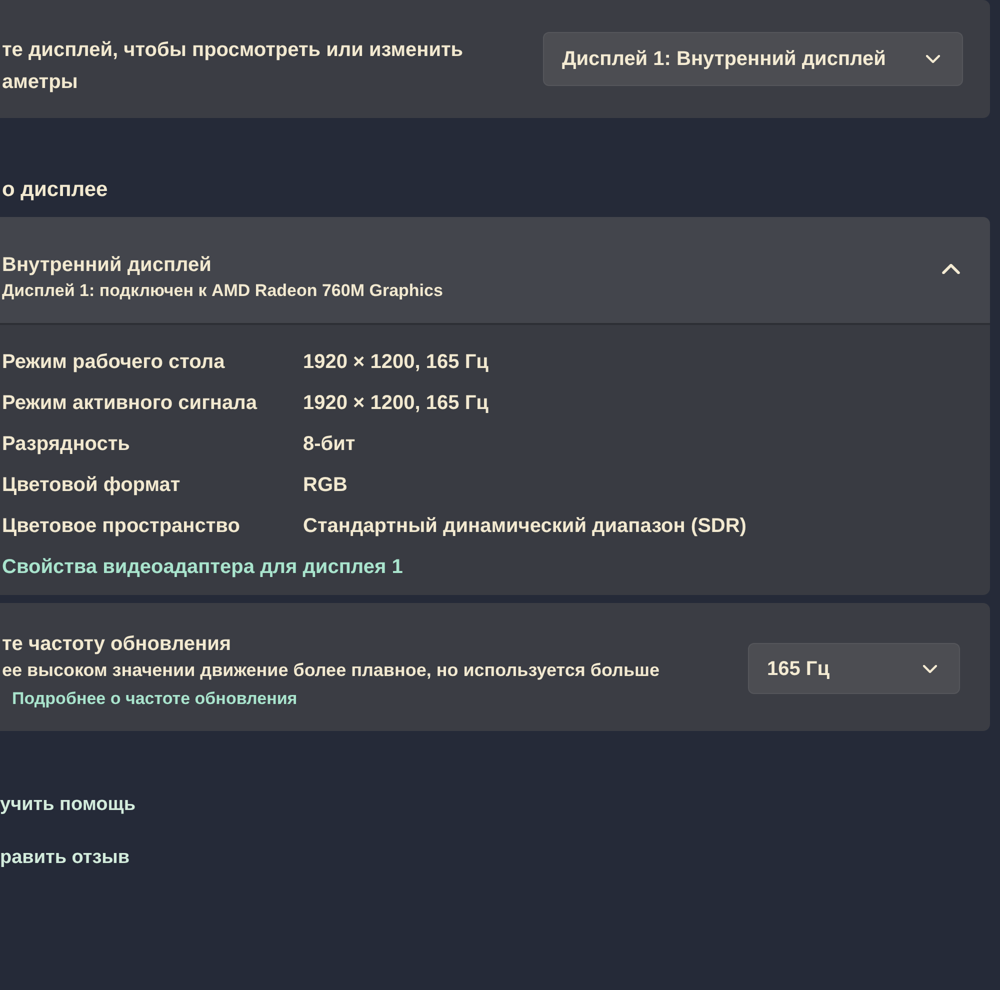 Image resolution: width=1000 pixels, height=990 pixels. What do you see at coordinates (130, 403) in the screenshot?
I see `info-label: Режим активного сигнала` at bounding box center [130, 403].